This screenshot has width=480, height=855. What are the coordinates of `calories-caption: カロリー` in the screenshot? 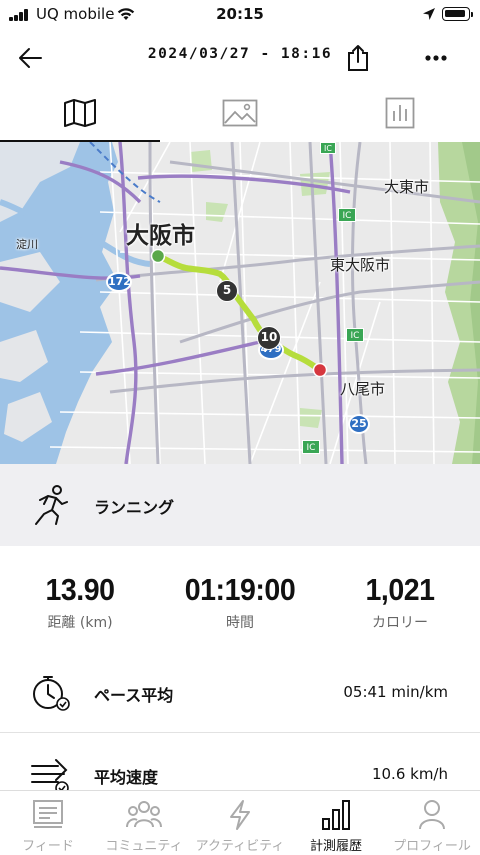 It's located at (400, 623).